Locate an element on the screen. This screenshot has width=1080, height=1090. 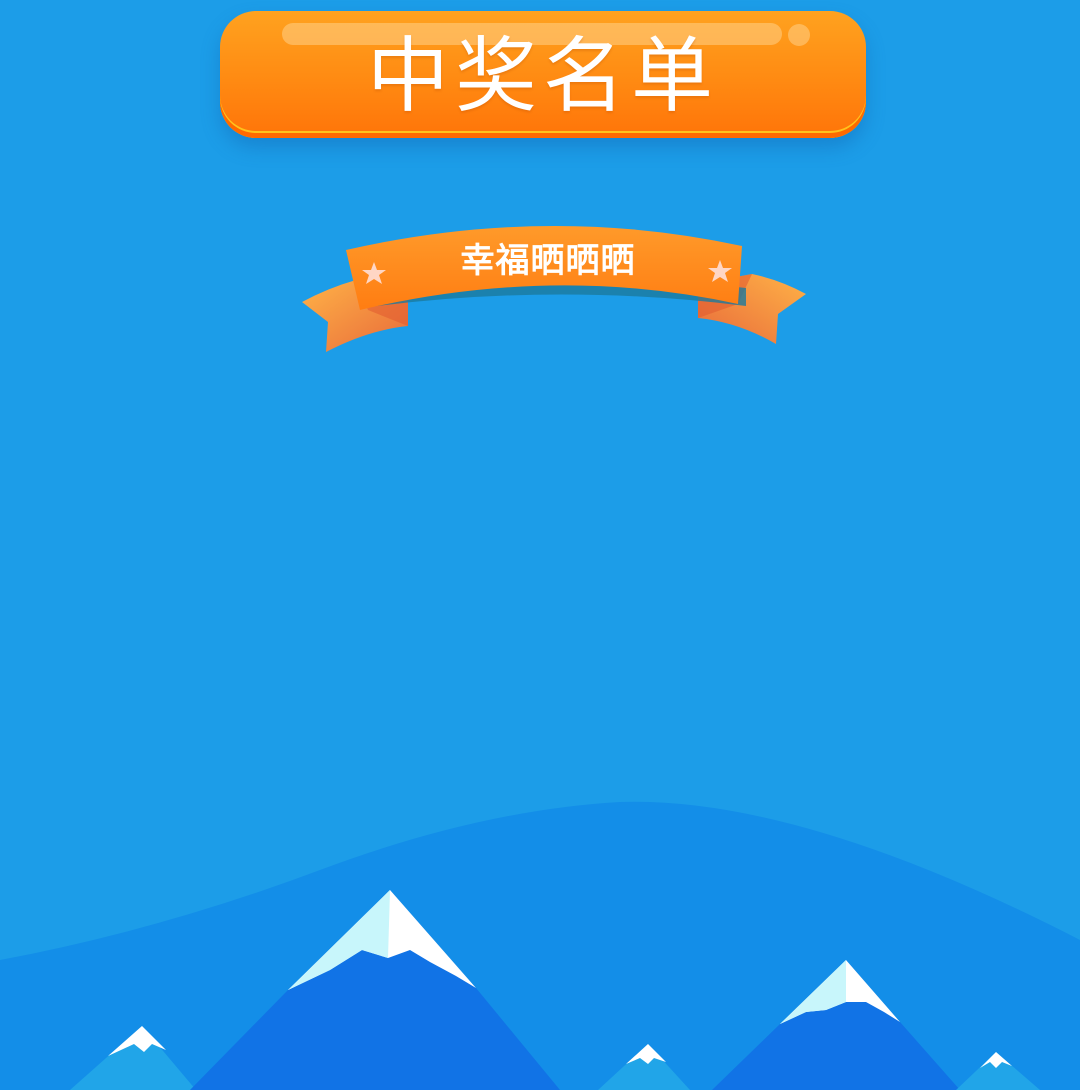
button-gloss-dot is located at coordinates (799, 35).